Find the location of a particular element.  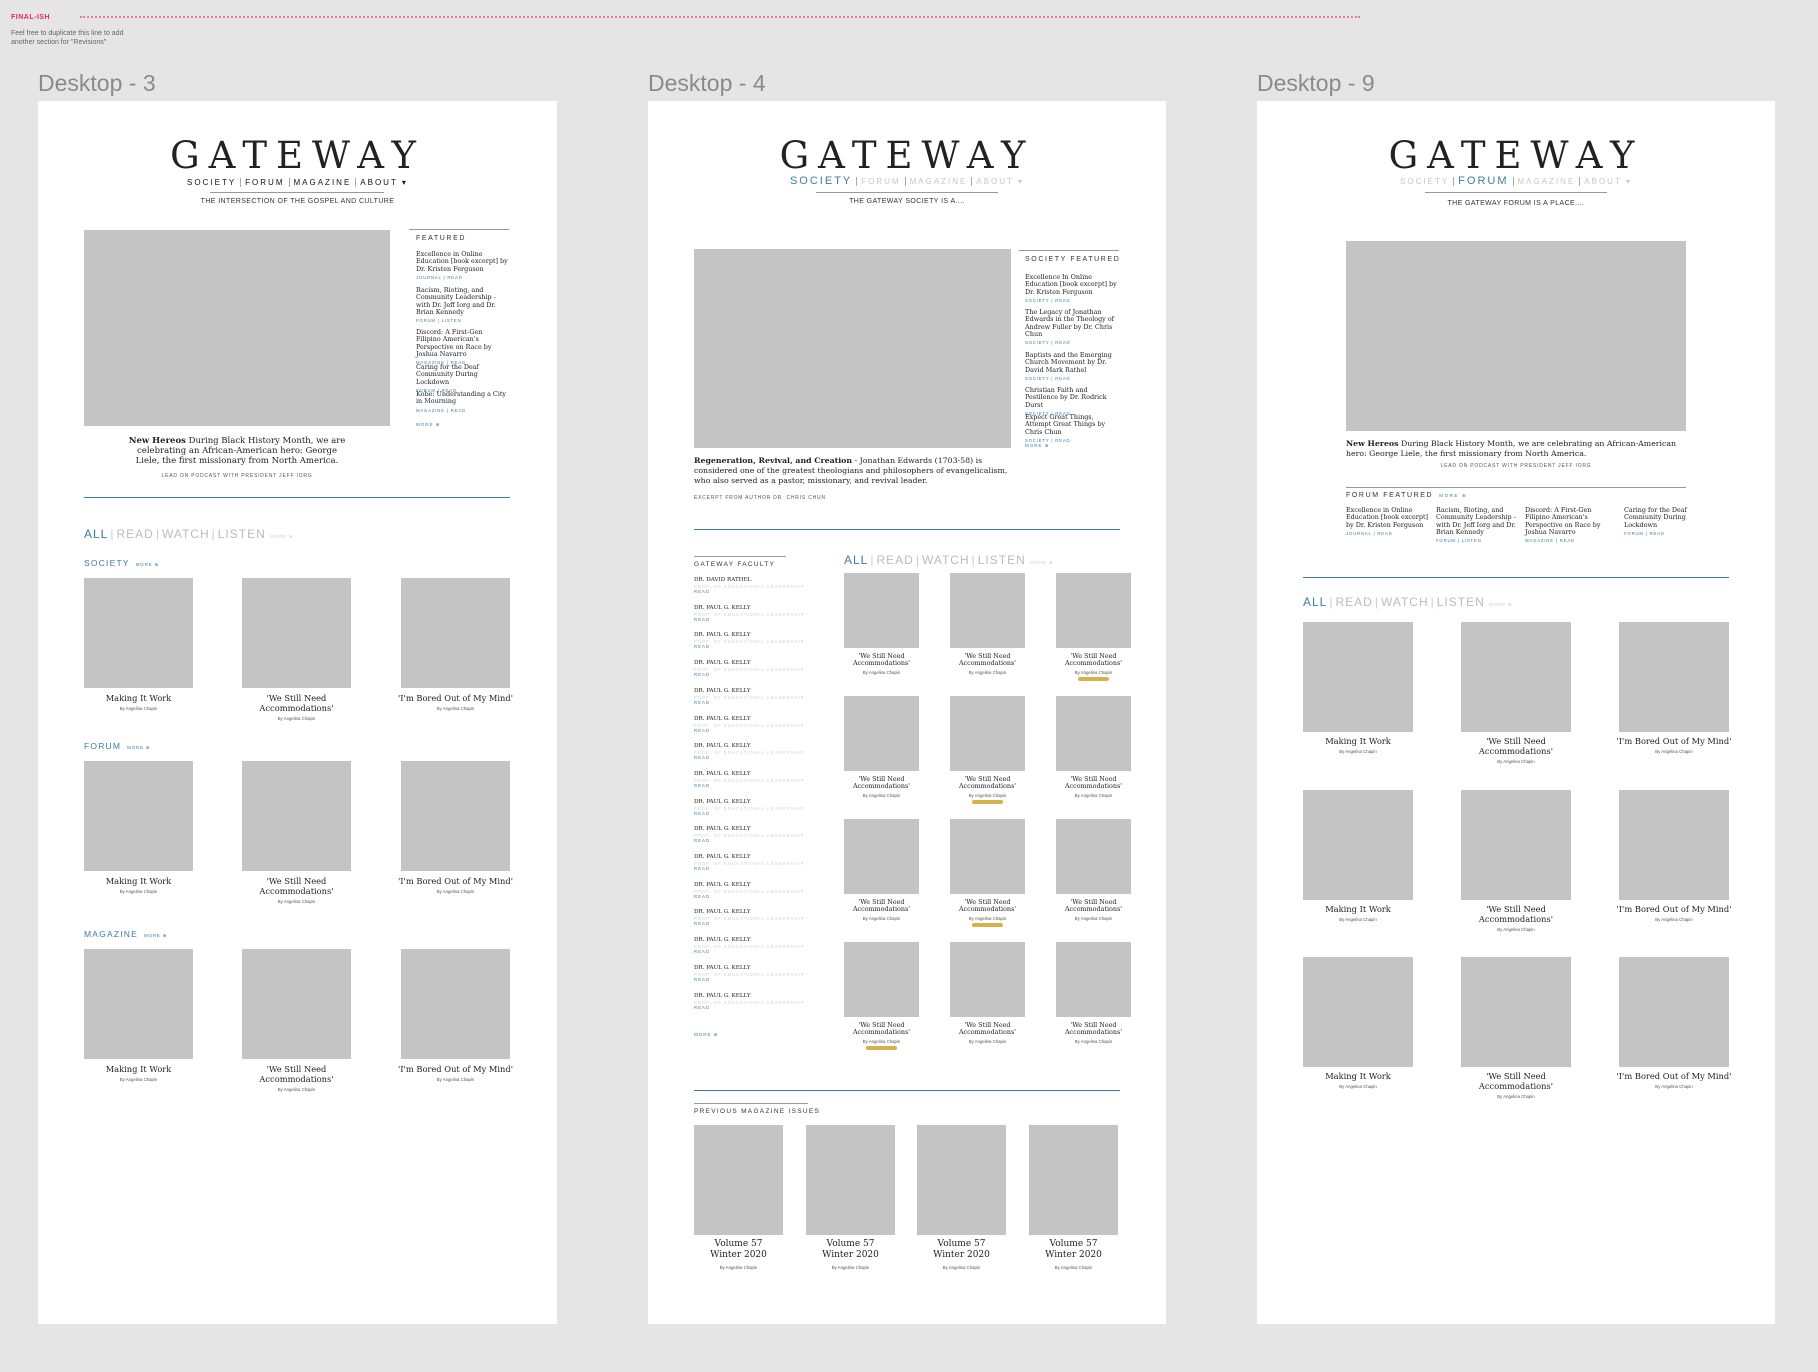

nav-about: ABOUT ▾ is located at coordinates (1000, 181).